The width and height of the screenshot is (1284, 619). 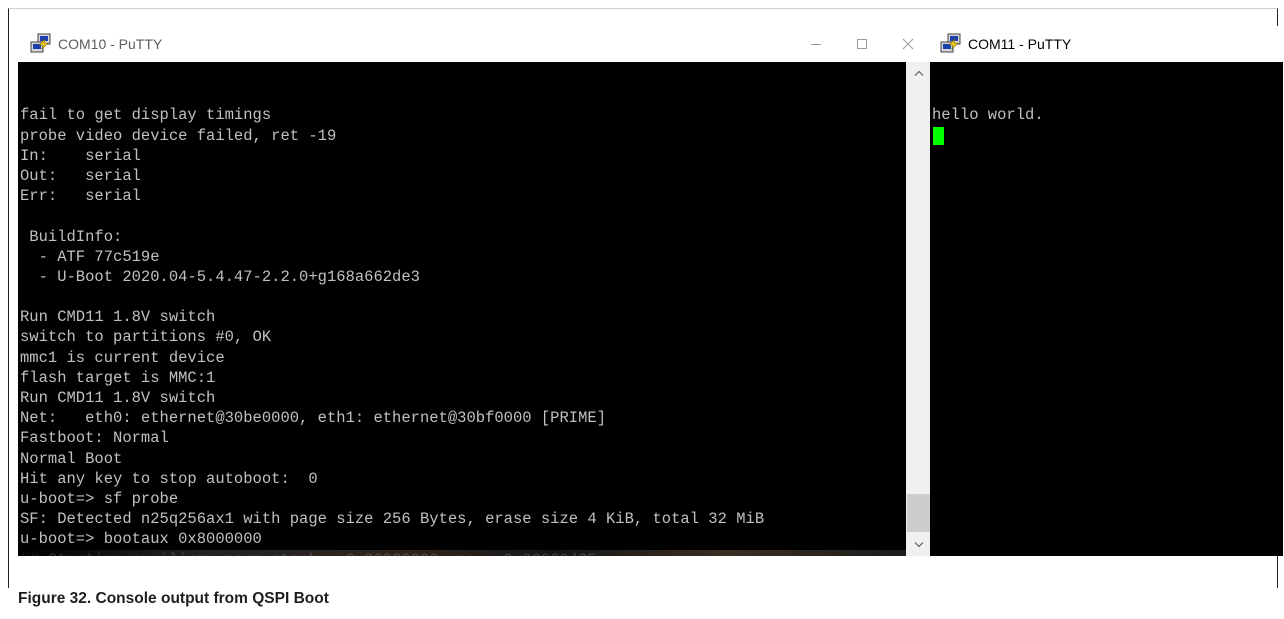 I want to click on terminal-line: switch to partitions #0, OK, so click(x=463, y=337).